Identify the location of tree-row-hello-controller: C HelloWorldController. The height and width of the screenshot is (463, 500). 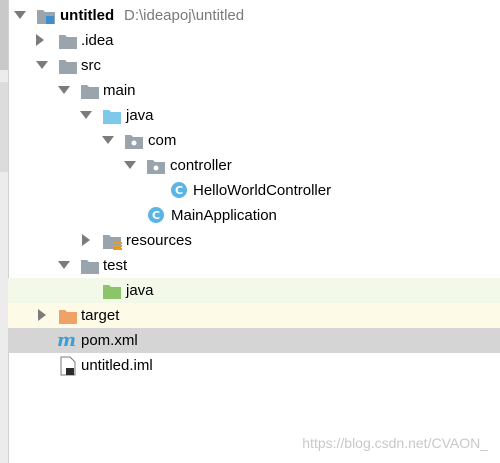
(254, 190).